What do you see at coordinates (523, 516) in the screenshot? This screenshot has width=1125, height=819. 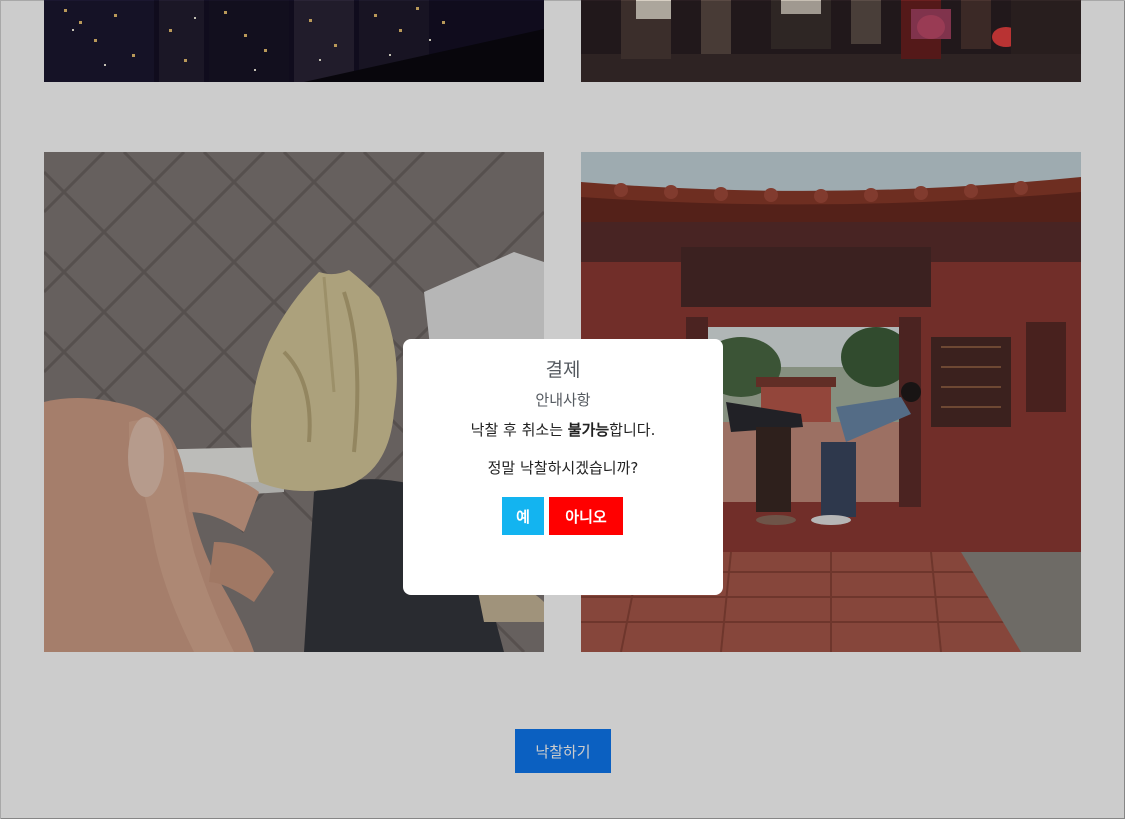 I see `yes-button: 예` at bounding box center [523, 516].